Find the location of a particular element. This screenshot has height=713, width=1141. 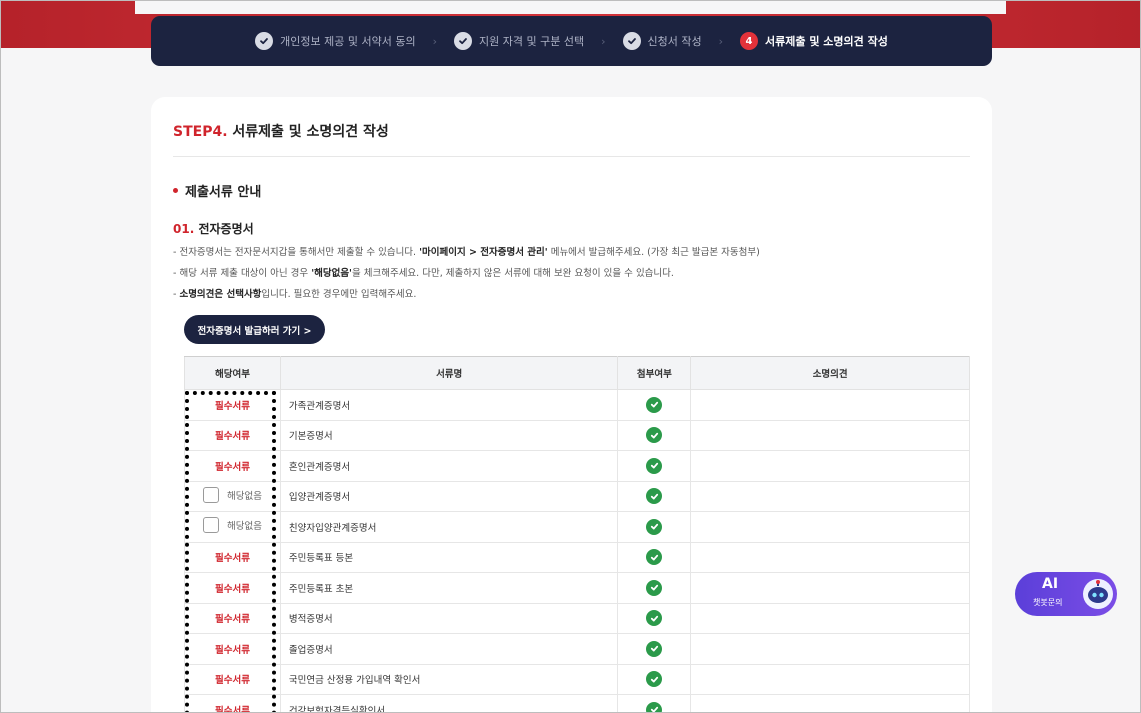

col-header-explanation: 소명의견 is located at coordinates (830, 373).